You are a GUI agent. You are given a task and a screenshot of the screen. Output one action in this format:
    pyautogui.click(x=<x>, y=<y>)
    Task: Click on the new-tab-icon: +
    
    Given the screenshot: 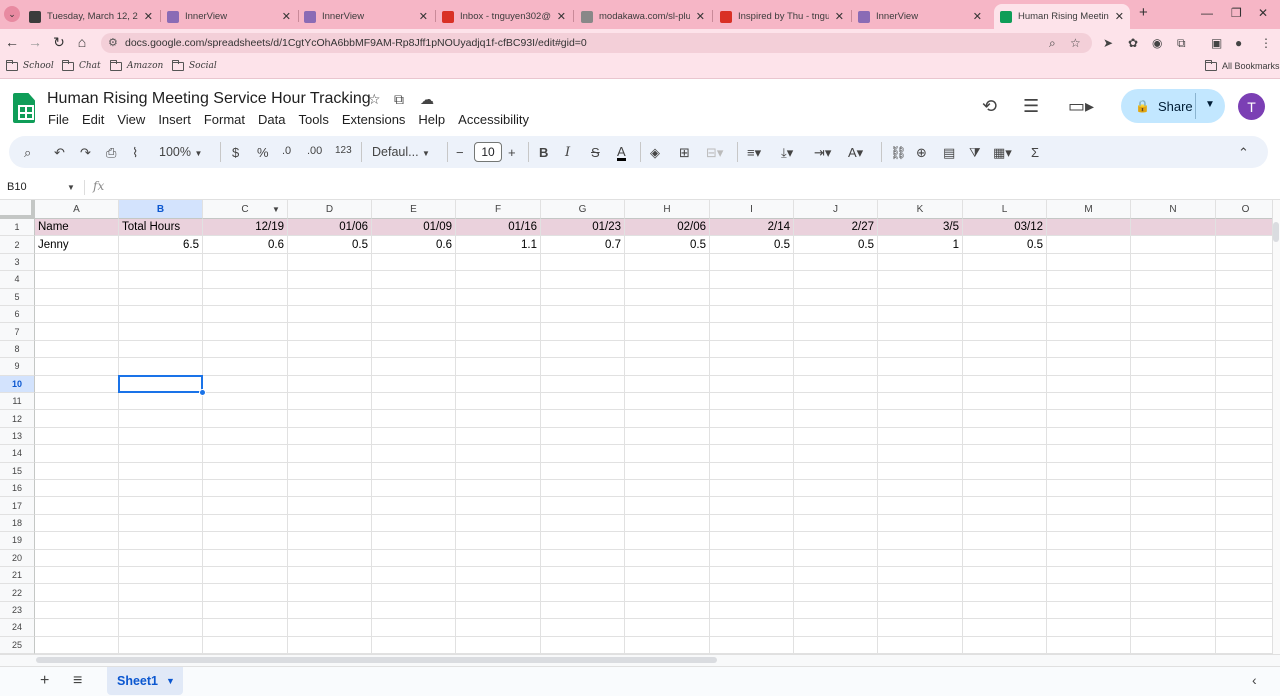 What is the action you would take?
    pyautogui.click(x=1143, y=12)
    